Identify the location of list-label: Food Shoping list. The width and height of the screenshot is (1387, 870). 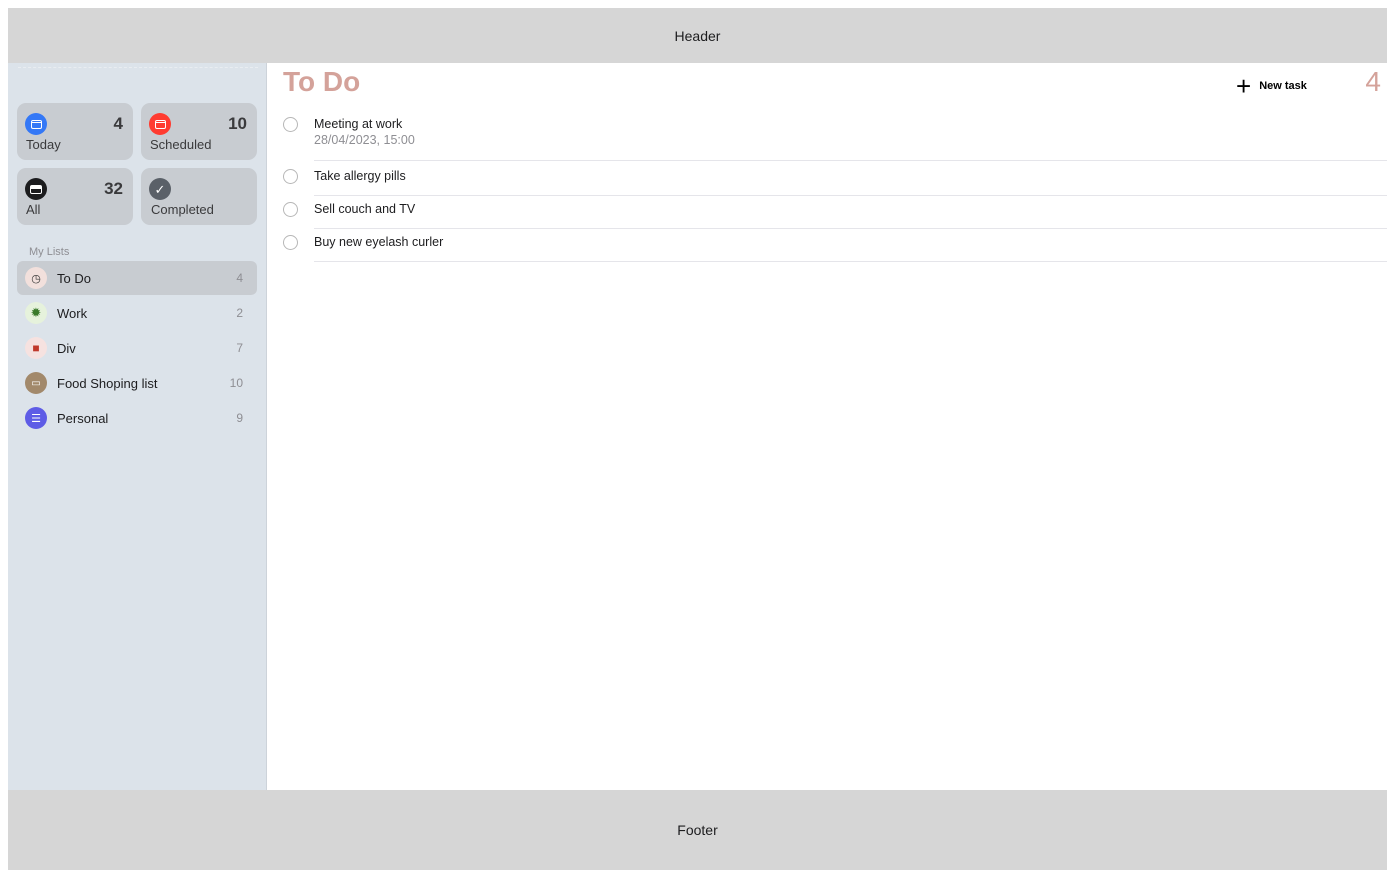
(107, 383).